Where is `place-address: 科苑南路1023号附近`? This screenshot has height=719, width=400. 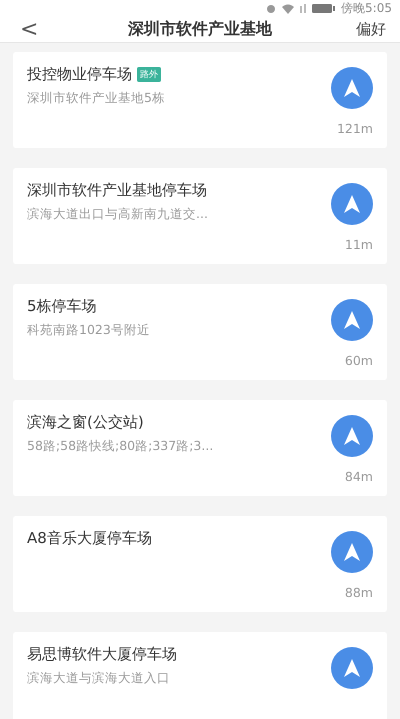 place-address: 科苑南路1023号附近 is located at coordinates (88, 330).